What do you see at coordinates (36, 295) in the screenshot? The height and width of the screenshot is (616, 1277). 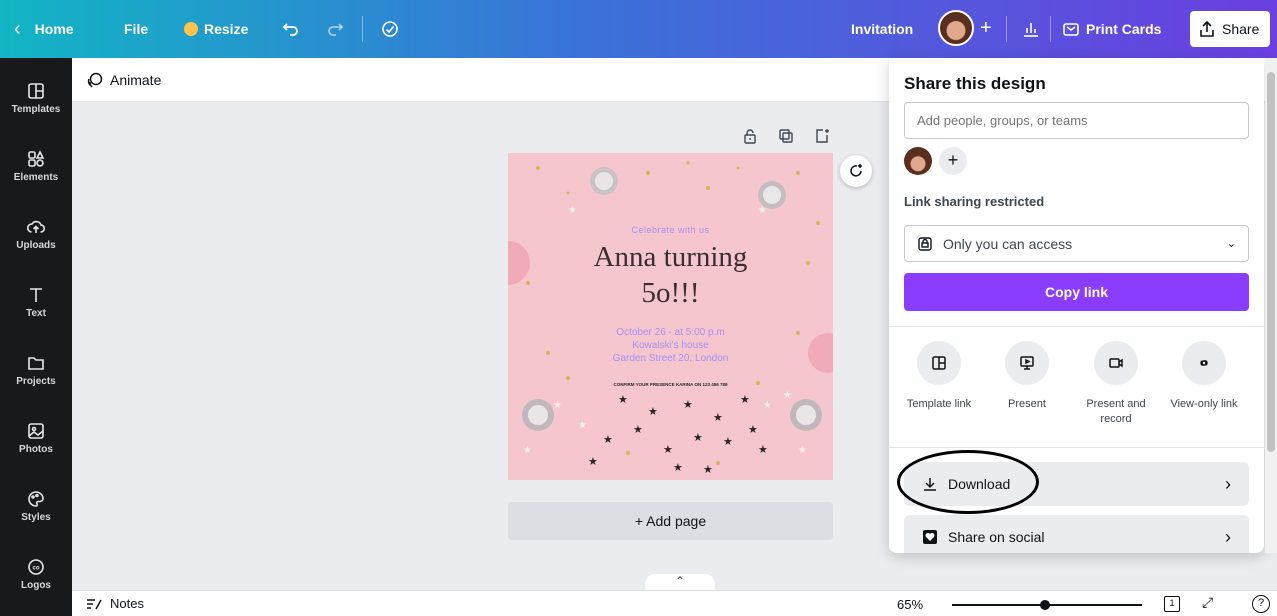 I see `text-icon` at bounding box center [36, 295].